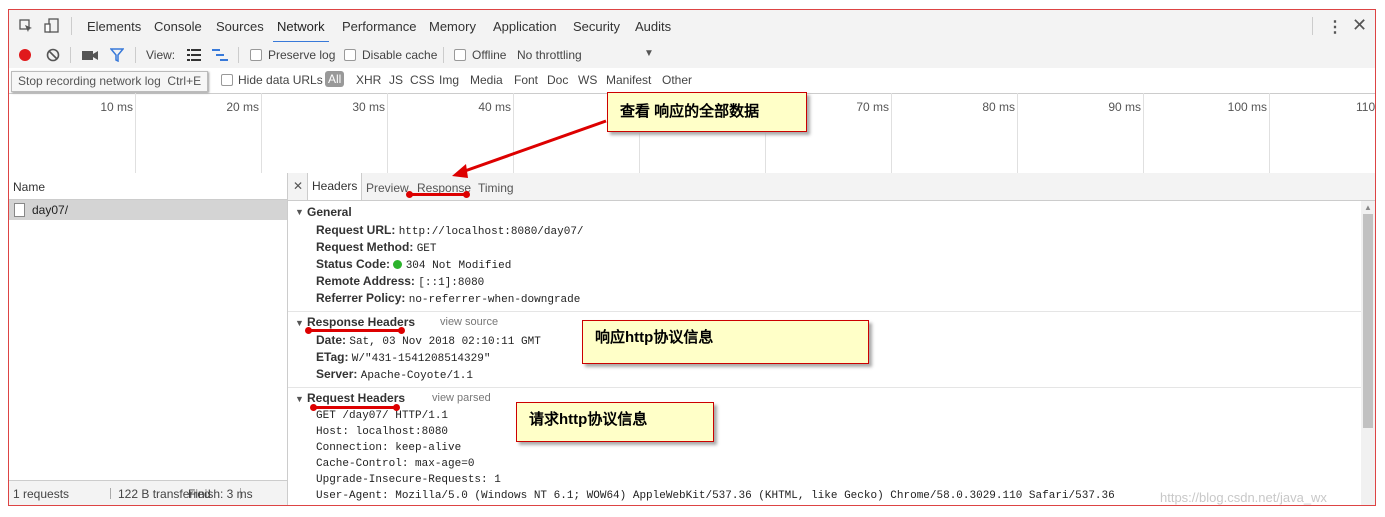 The image size is (1385, 517). I want to click on annotation-request-http: 请求http协议信息, so click(615, 422).